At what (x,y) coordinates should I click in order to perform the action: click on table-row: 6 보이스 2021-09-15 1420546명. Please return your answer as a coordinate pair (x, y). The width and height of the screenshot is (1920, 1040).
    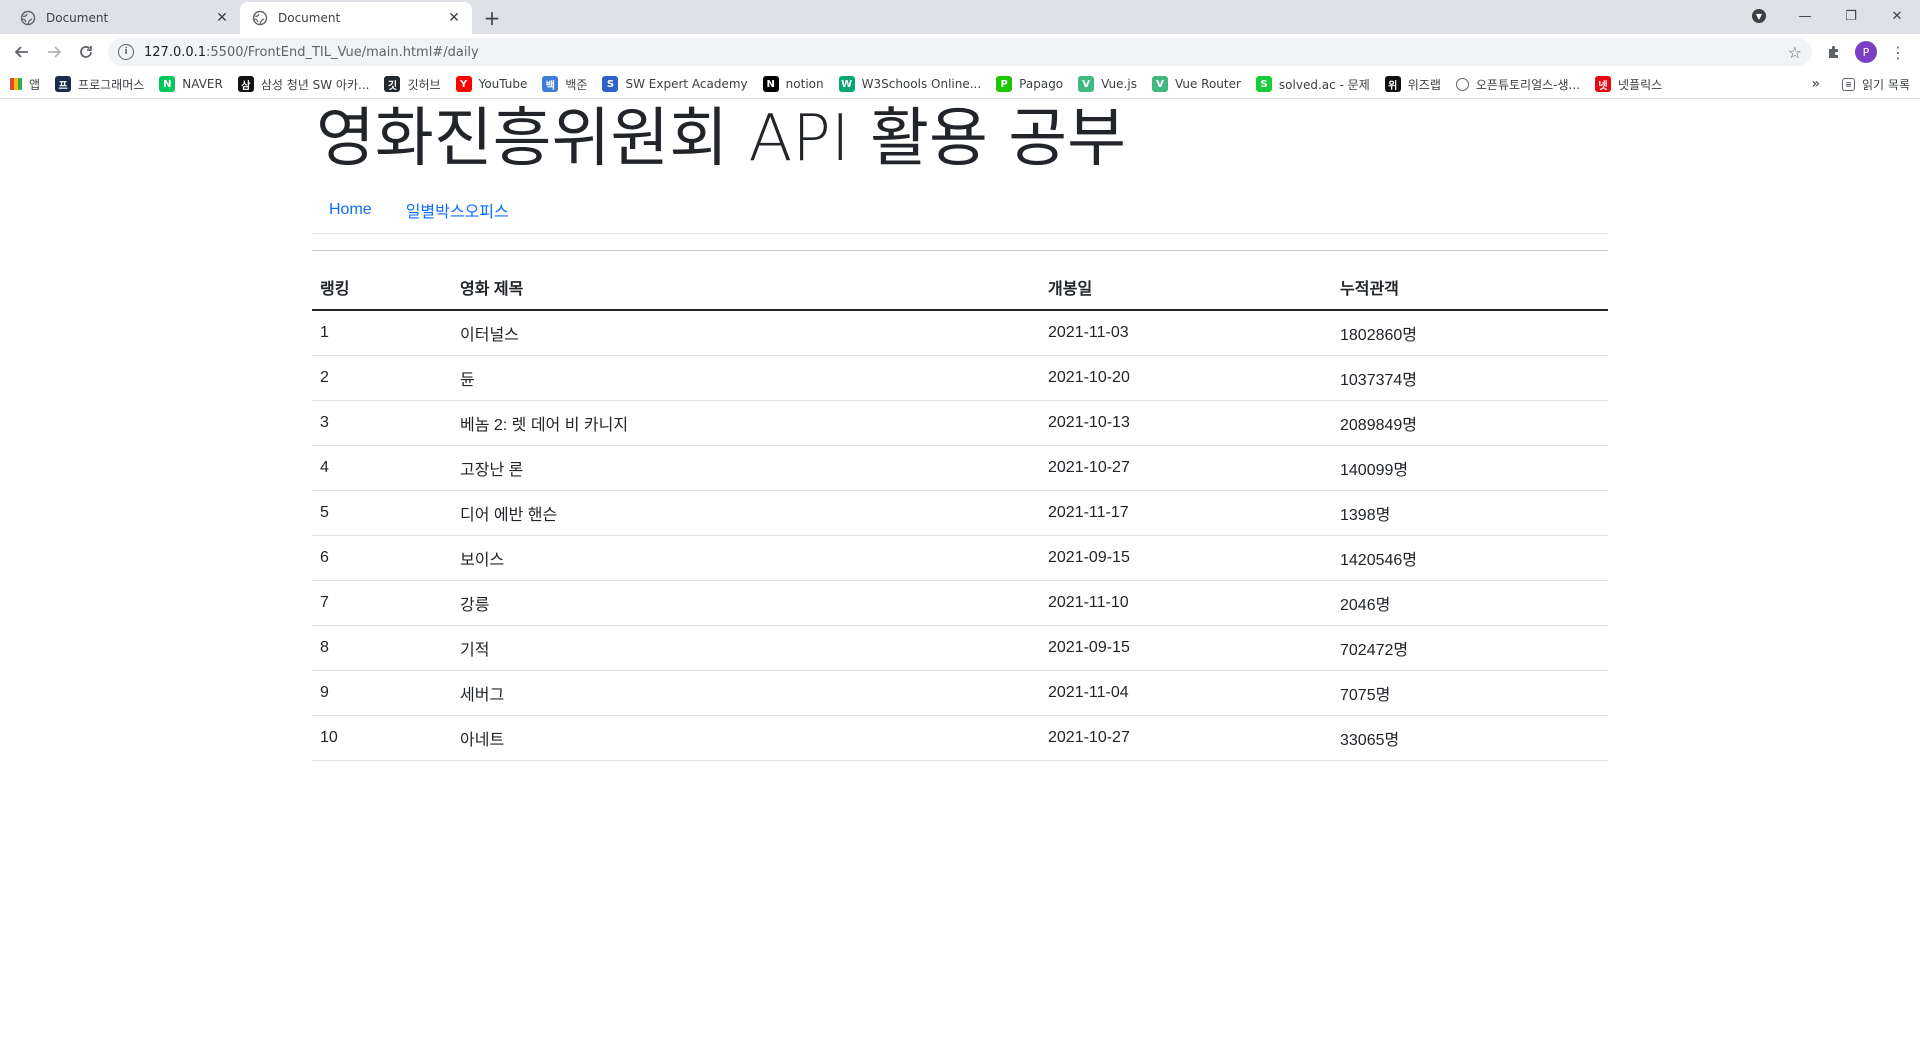
    Looking at the image, I should click on (960, 558).